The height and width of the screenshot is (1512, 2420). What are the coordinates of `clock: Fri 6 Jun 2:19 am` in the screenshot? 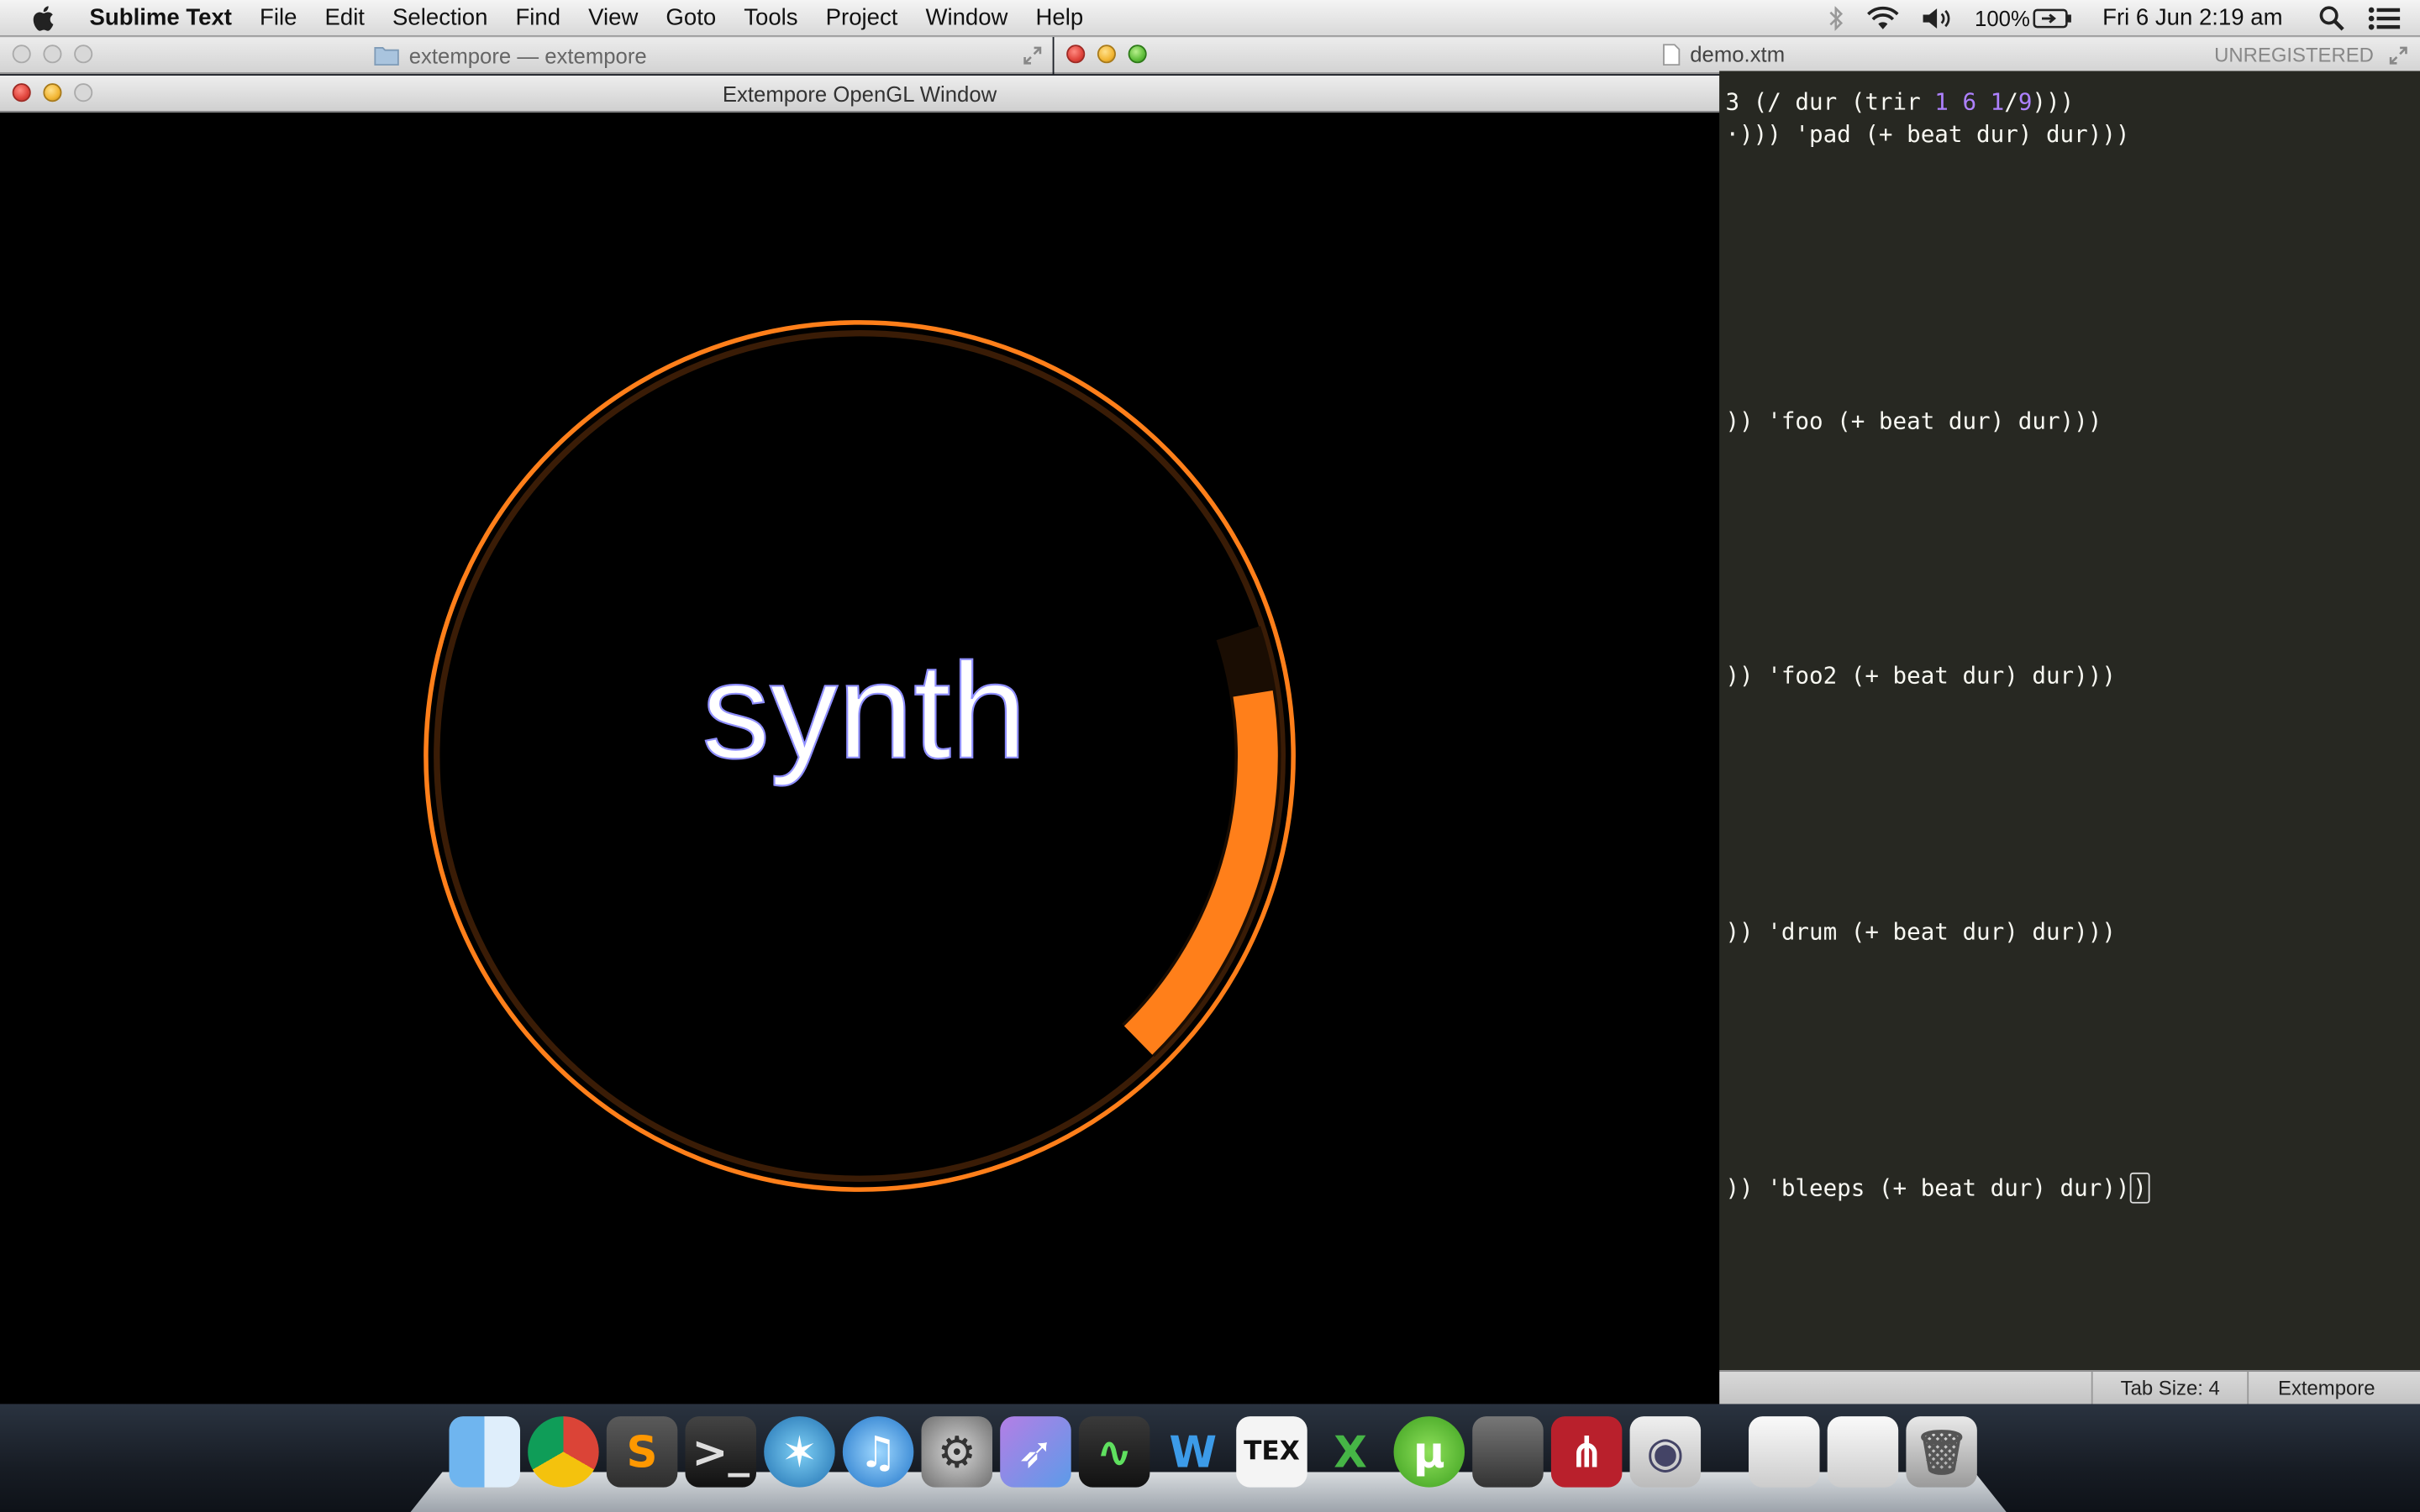 It's located at (2195, 18).